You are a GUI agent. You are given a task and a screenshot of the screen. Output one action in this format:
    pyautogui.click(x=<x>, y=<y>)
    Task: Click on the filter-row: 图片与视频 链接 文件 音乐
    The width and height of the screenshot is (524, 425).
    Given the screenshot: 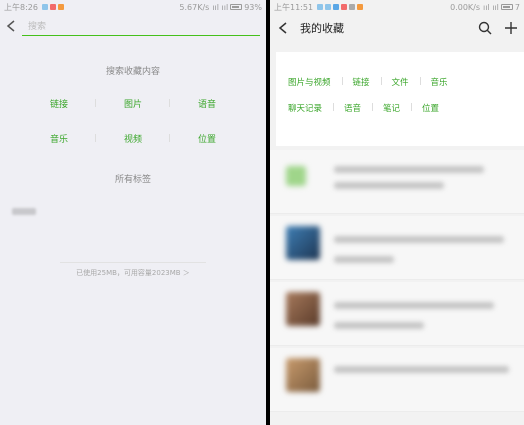 What is the action you would take?
    pyautogui.click(x=406, y=82)
    